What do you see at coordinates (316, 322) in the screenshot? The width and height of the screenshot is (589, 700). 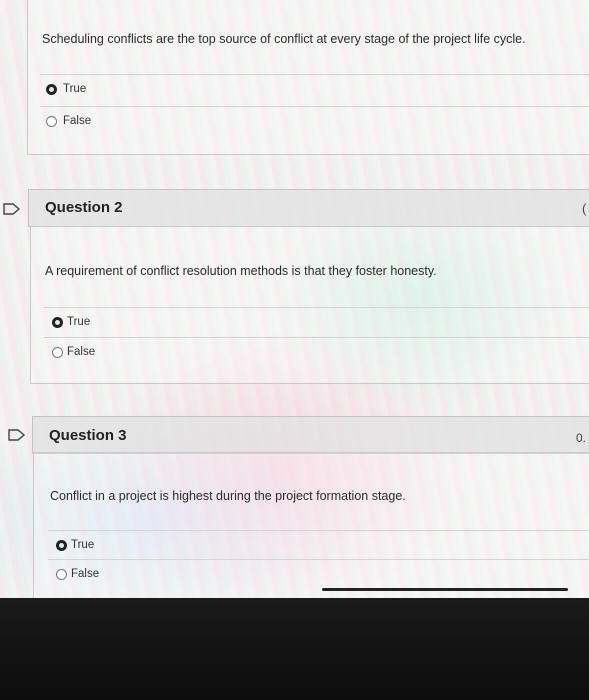 I see `question-2-option-true: True` at bounding box center [316, 322].